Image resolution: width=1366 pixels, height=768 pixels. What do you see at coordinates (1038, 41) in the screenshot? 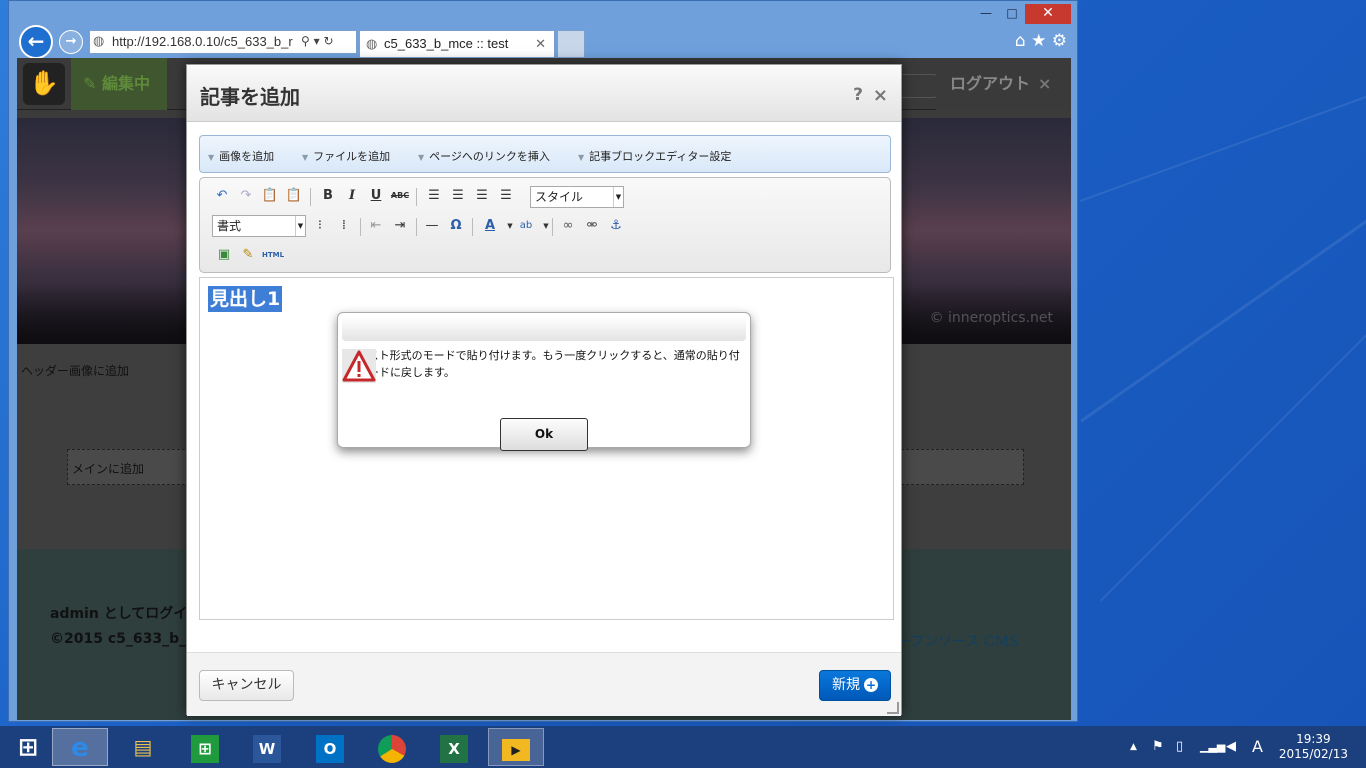
I see `favorites-icon: ★` at bounding box center [1038, 41].